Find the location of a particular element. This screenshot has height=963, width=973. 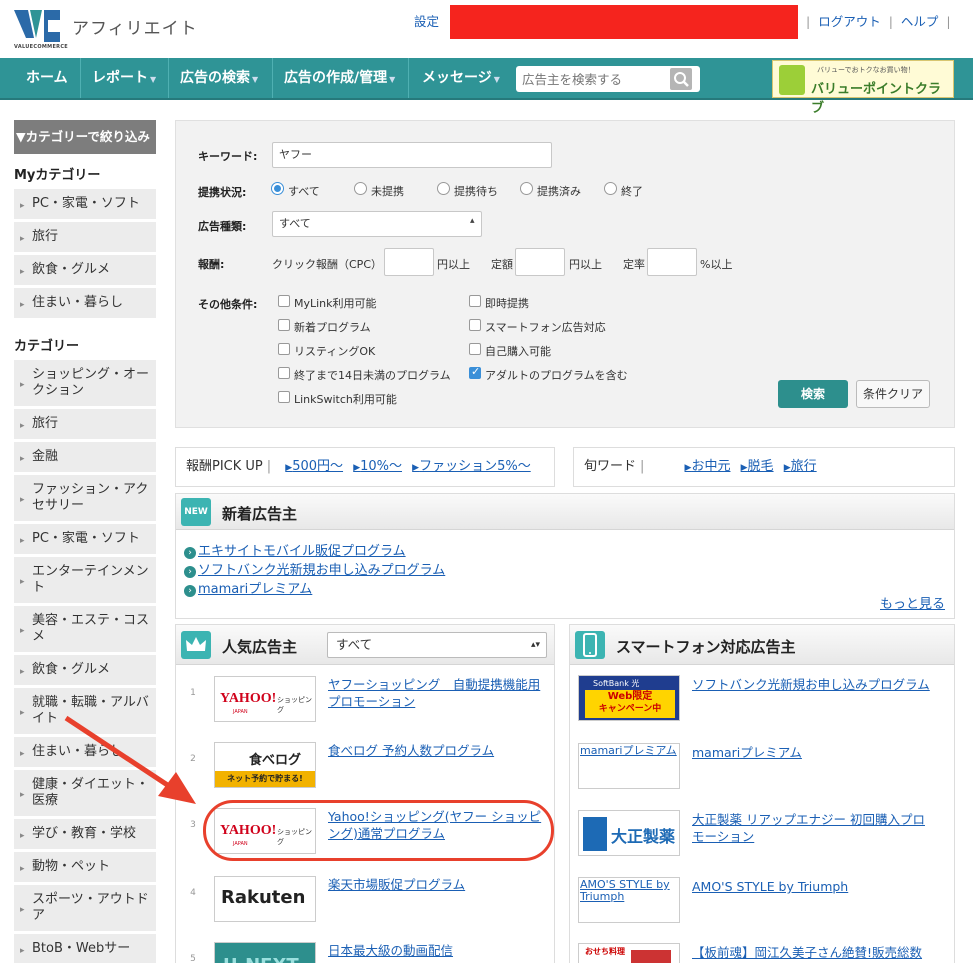

settings-link: 設定 is located at coordinates (426, 20).